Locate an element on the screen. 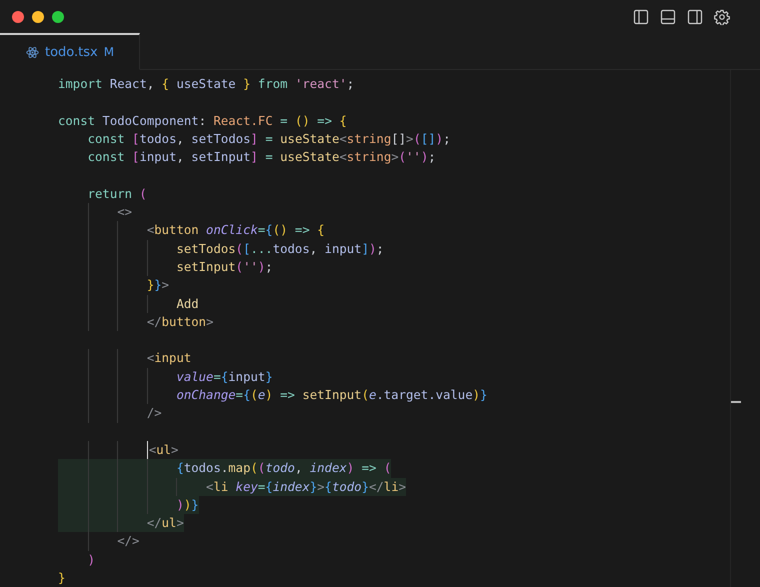 The width and height of the screenshot is (760, 587). minimize-window-button is located at coordinates (38, 16).